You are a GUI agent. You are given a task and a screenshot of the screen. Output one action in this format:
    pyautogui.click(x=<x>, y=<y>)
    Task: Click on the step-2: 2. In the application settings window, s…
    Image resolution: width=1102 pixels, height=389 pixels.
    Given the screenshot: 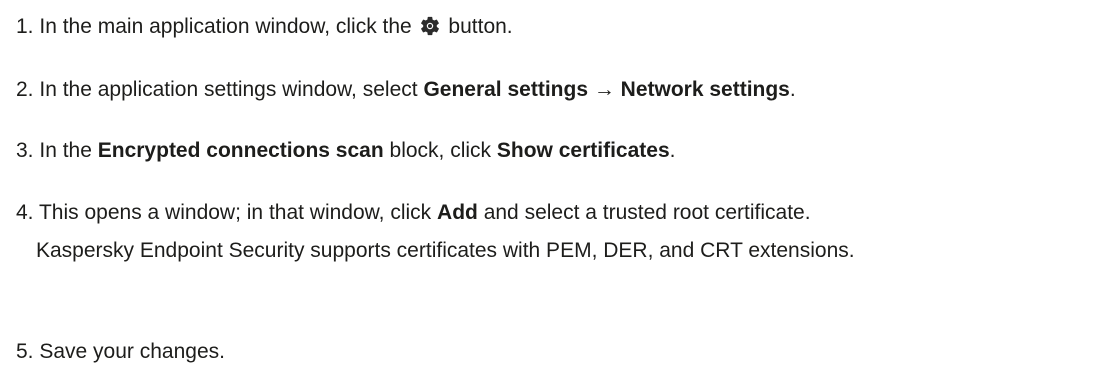 What is the action you would take?
    pyautogui.click(x=406, y=90)
    